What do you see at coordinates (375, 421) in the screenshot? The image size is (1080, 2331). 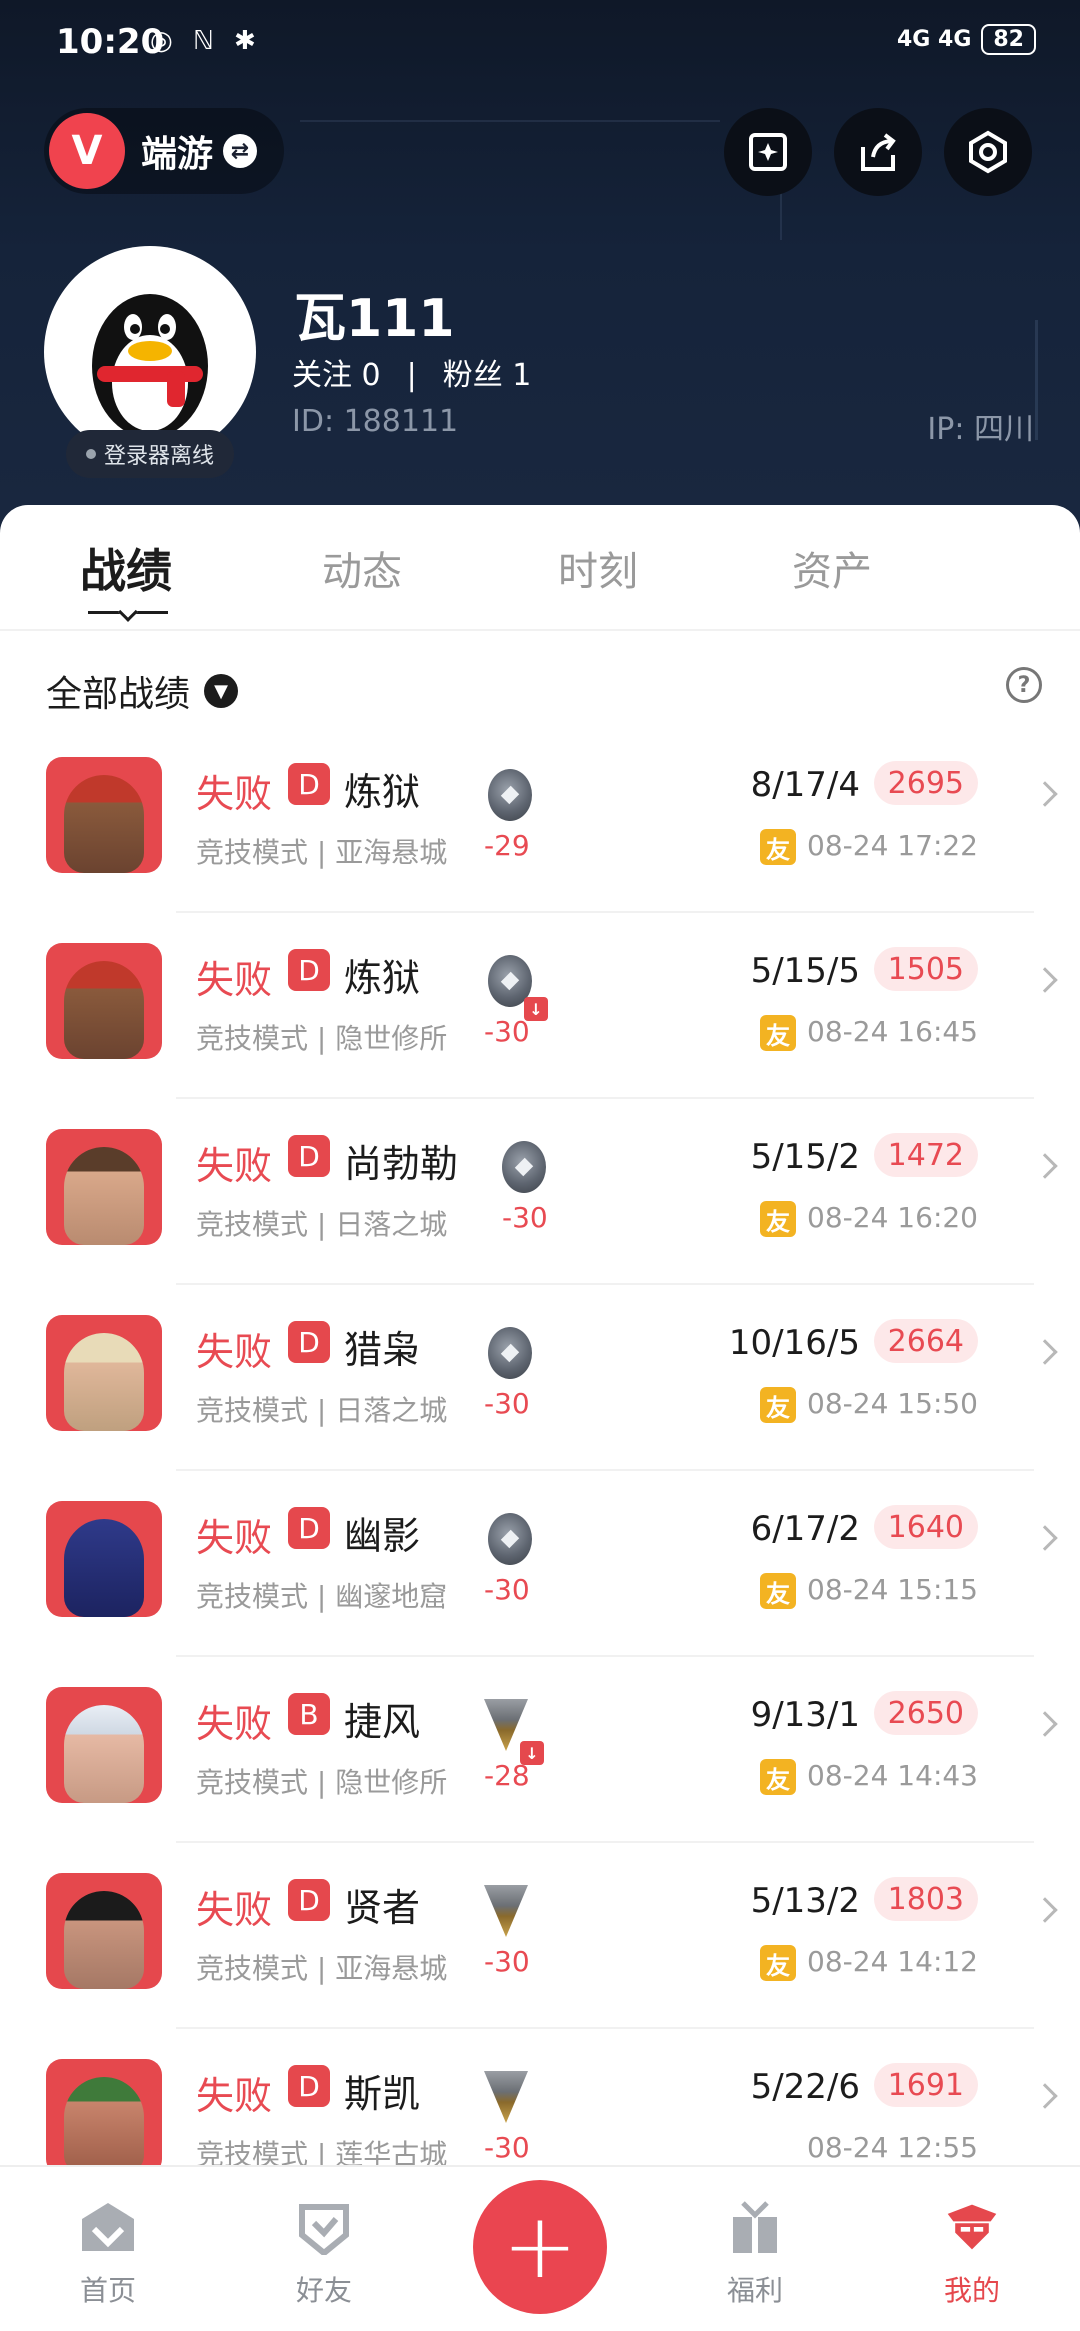 I see `user-id: ID: 188111` at bounding box center [375, 421].